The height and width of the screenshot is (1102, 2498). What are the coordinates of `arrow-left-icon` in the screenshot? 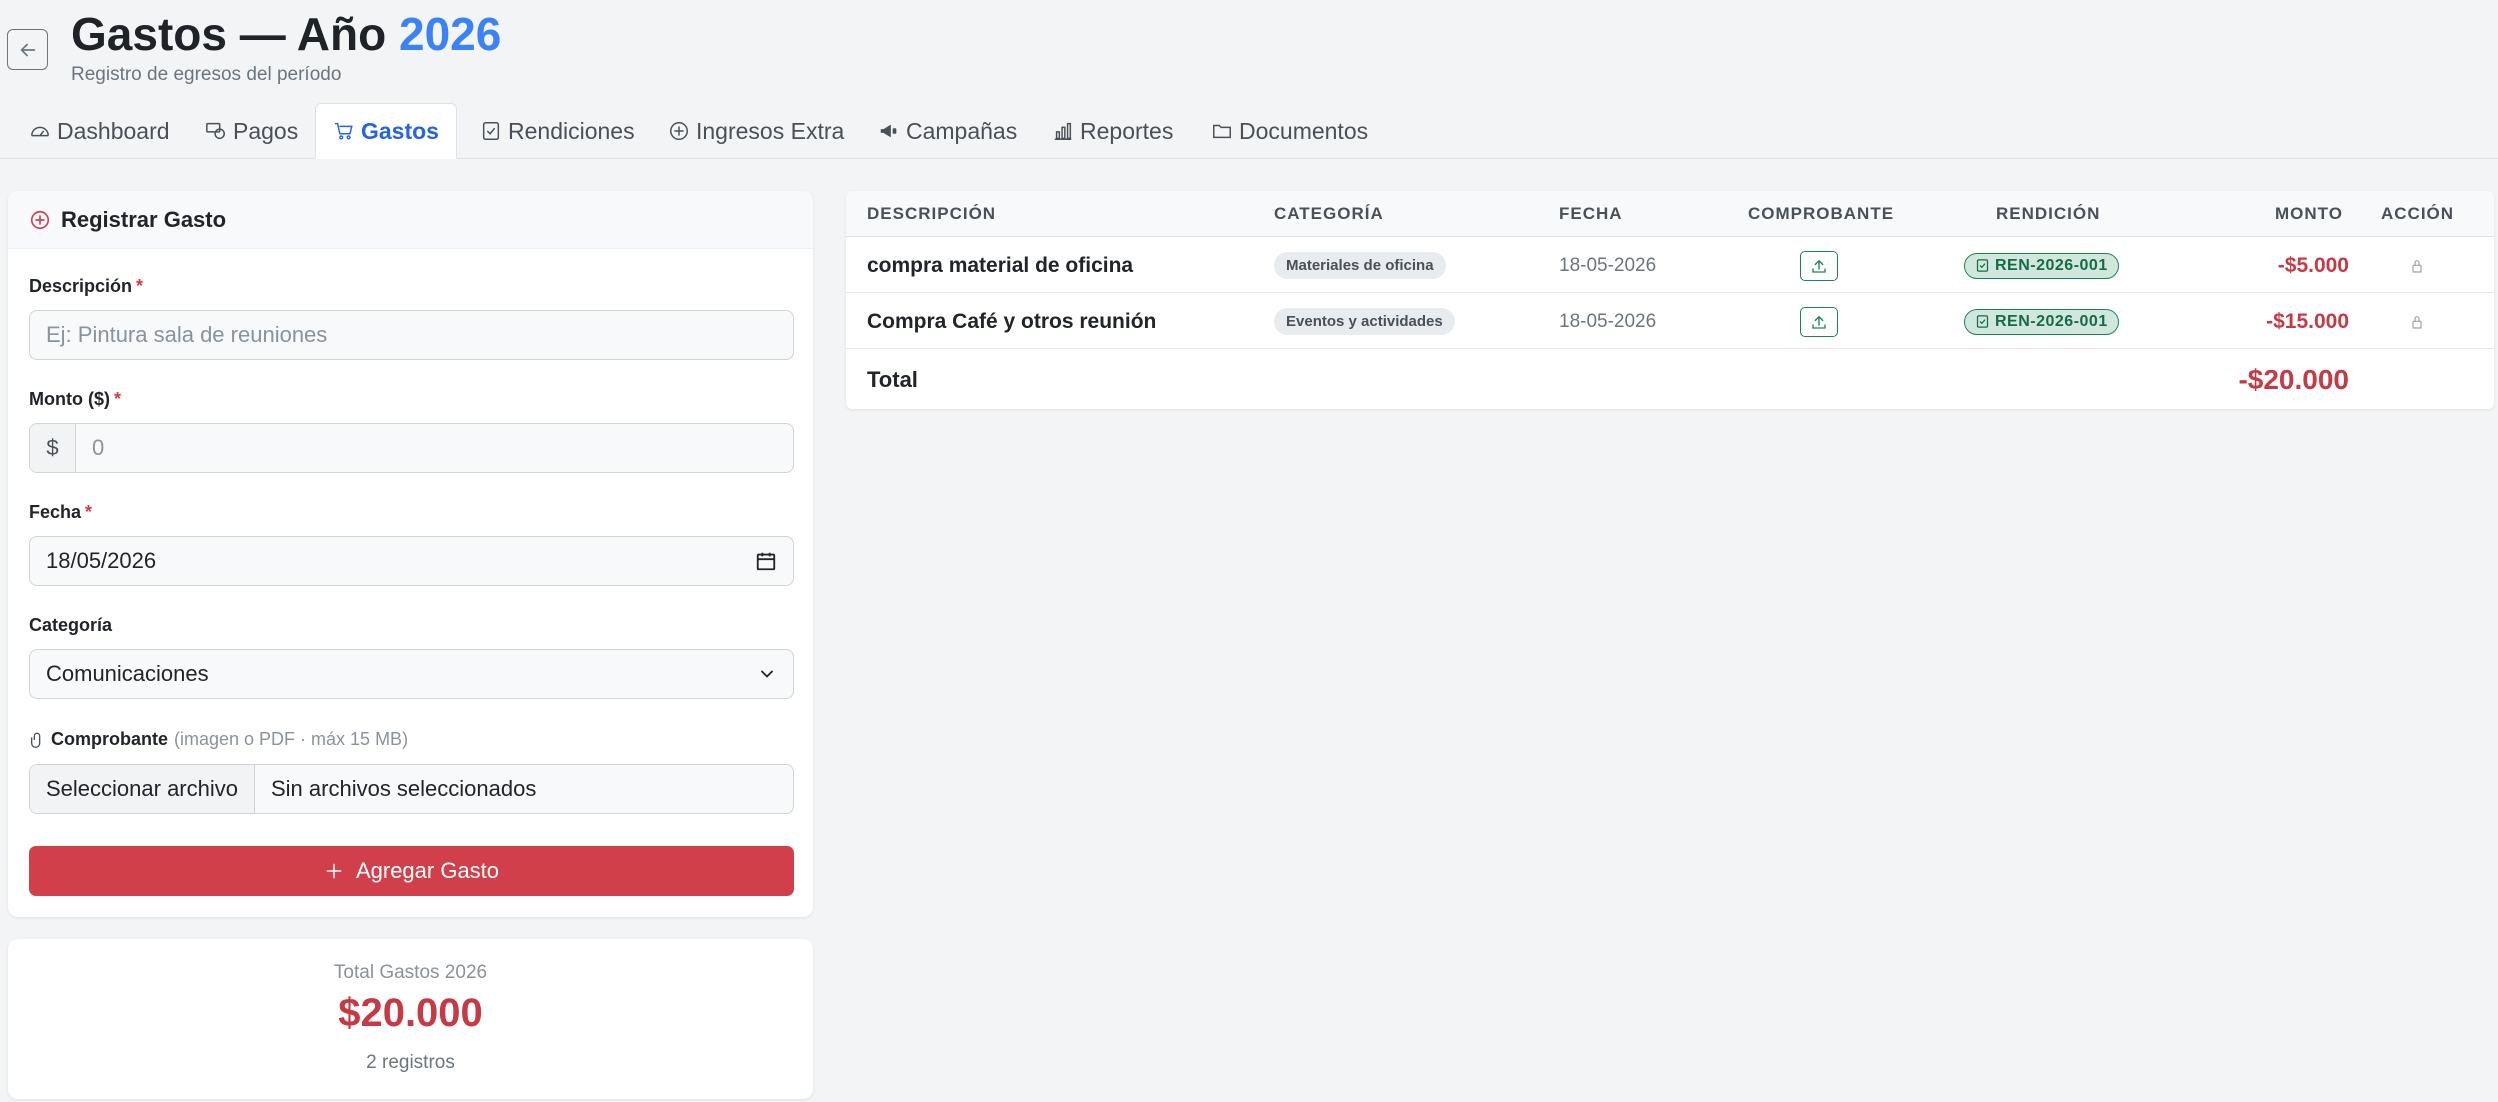 It's located at (27, 49).